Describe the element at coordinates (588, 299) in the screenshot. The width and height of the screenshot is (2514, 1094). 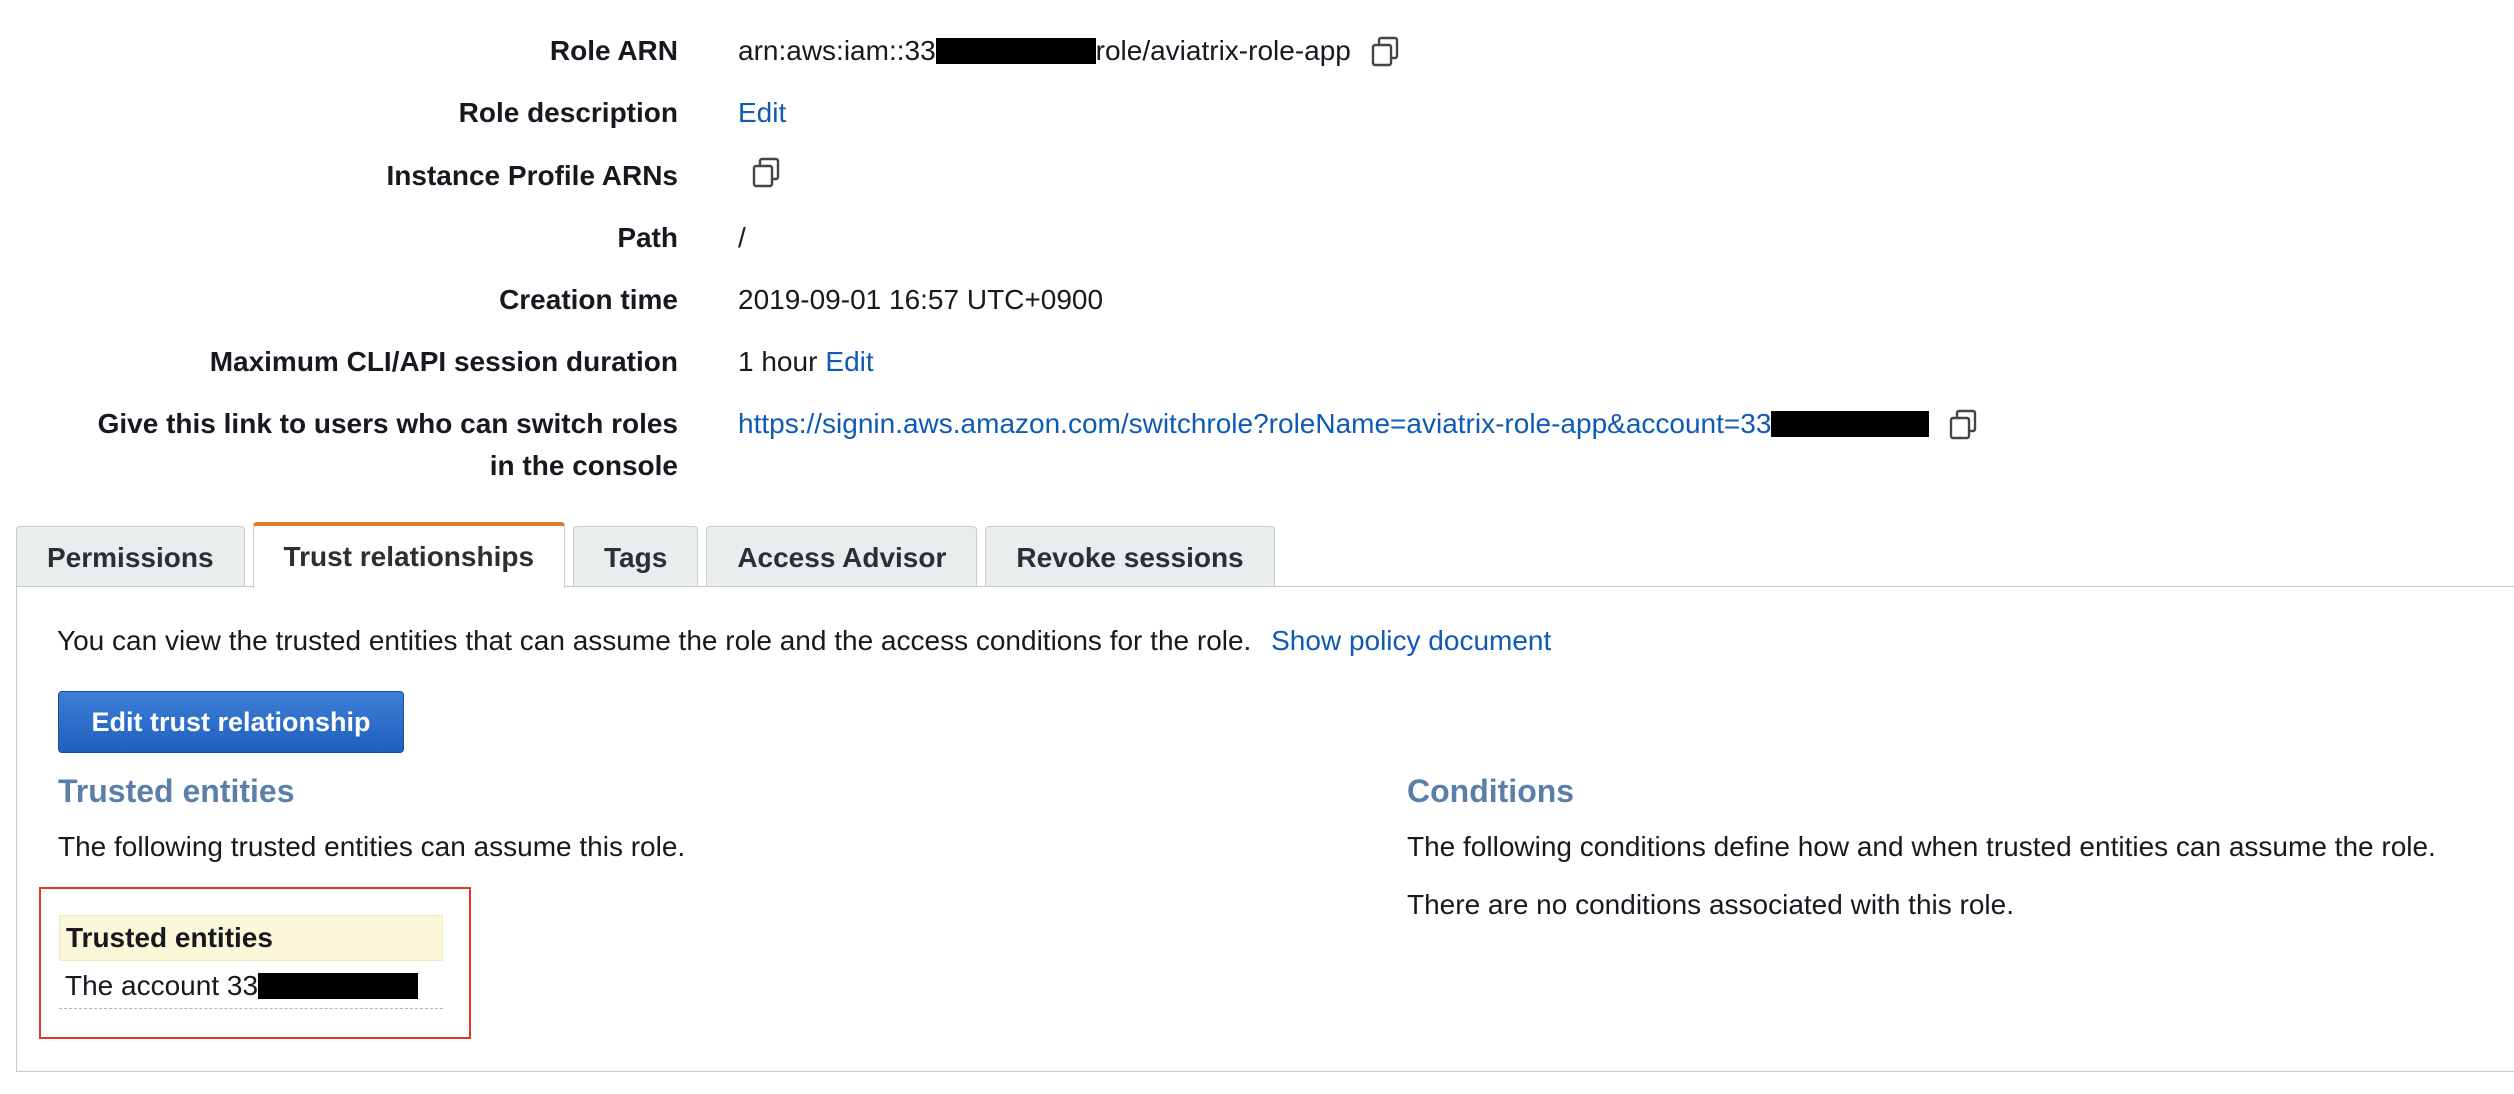
I see `creation-time-label: Creation time` at that location.